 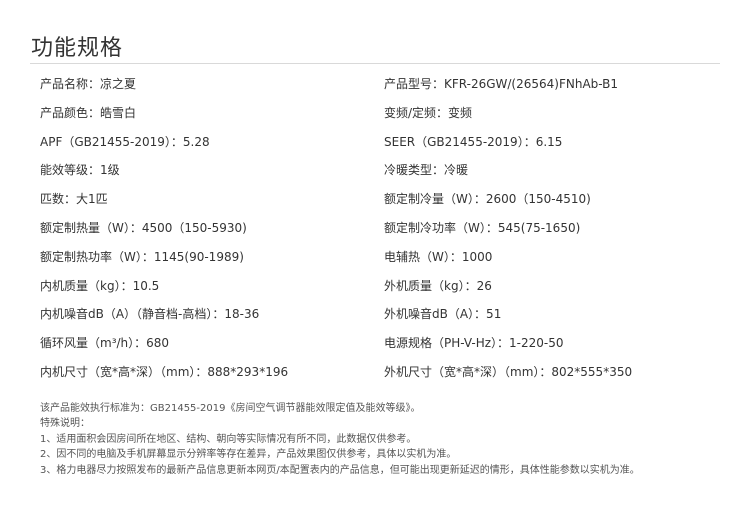 I want to click on spec-row: 额定制热功率（W）：1145(90-1989) 电辅热（W）：1000, so click(x=380, y=262).